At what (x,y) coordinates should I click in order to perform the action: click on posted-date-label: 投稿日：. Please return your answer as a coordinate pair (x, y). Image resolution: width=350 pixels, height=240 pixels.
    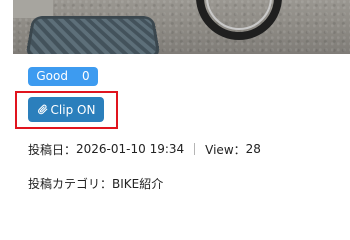
    Looking at the image, I should click on (52, 149).